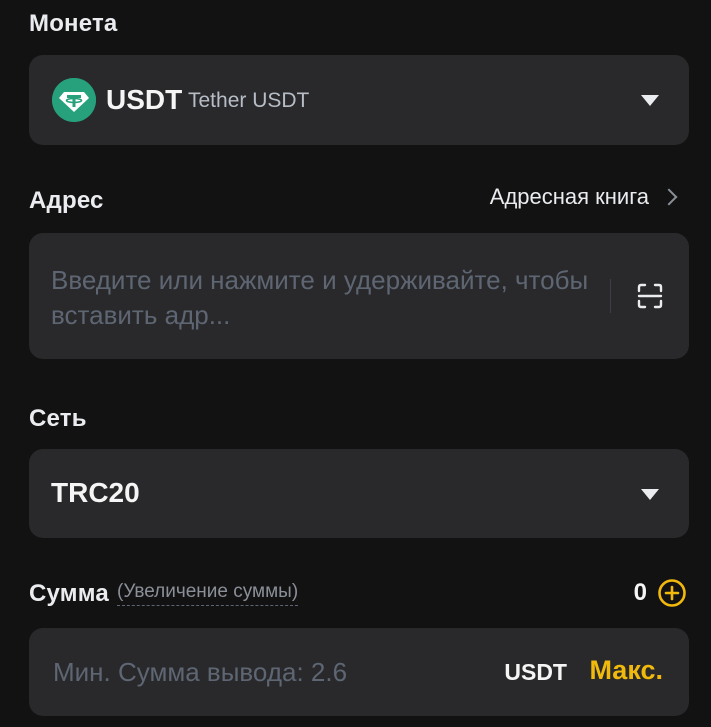  What do you see at coordinates (359, 493) in the screenshot?
I see `network-select: TRC20` at bounding box center [359, 493].